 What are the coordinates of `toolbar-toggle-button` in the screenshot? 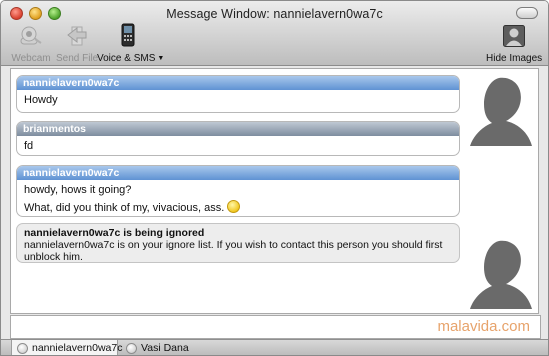 It's located at (527, 13).